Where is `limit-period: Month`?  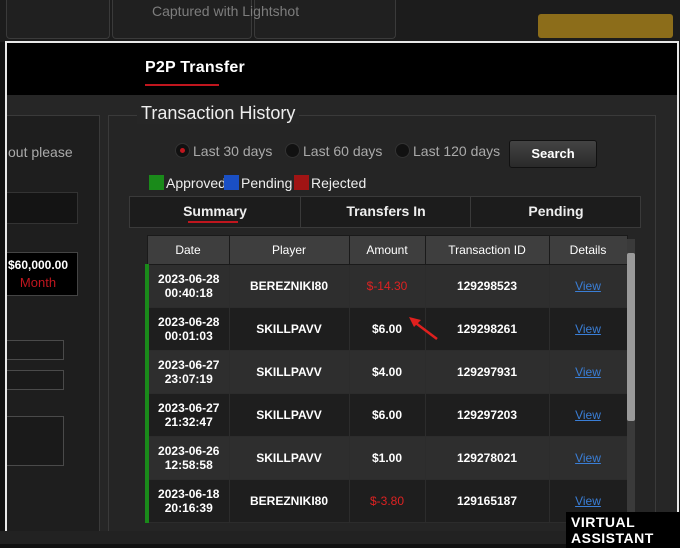
limit-period: Month is located at coordinates (38, 282).